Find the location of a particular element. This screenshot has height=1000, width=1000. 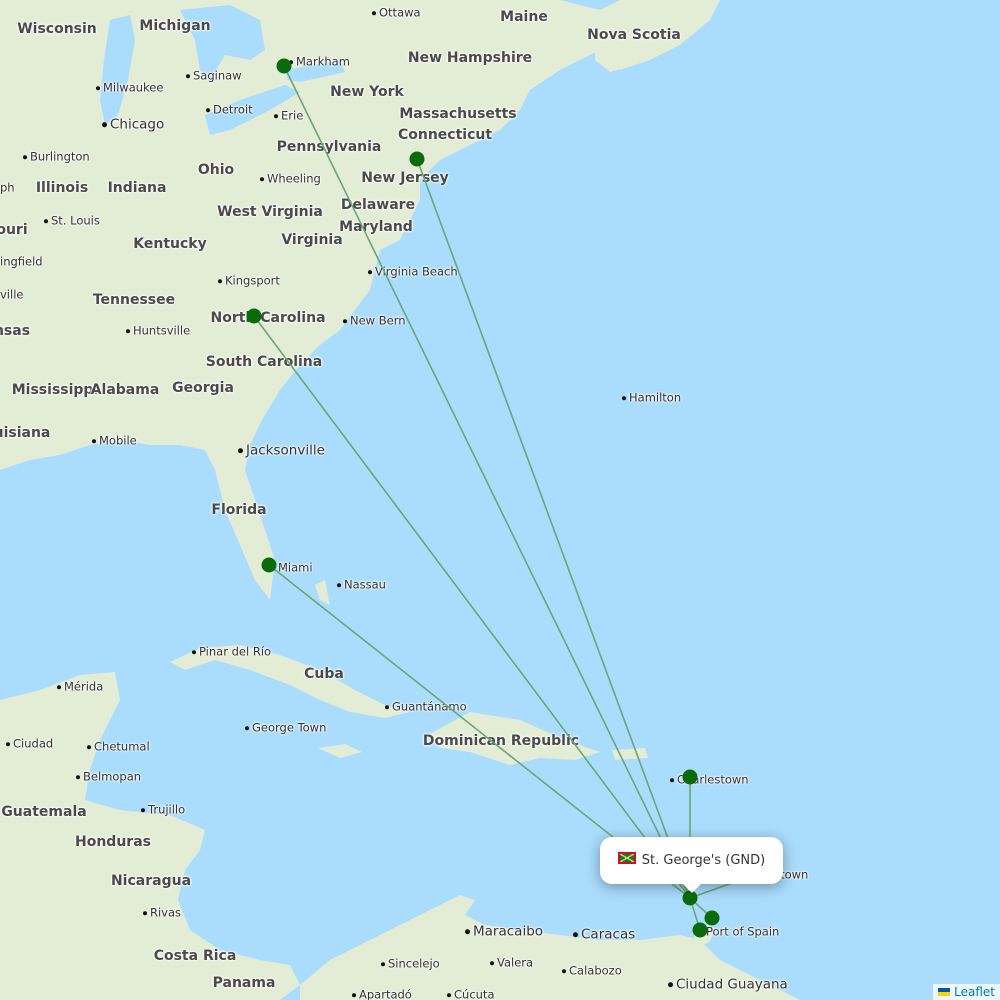

region-label: Michigan is located at coordinates (175, 26).